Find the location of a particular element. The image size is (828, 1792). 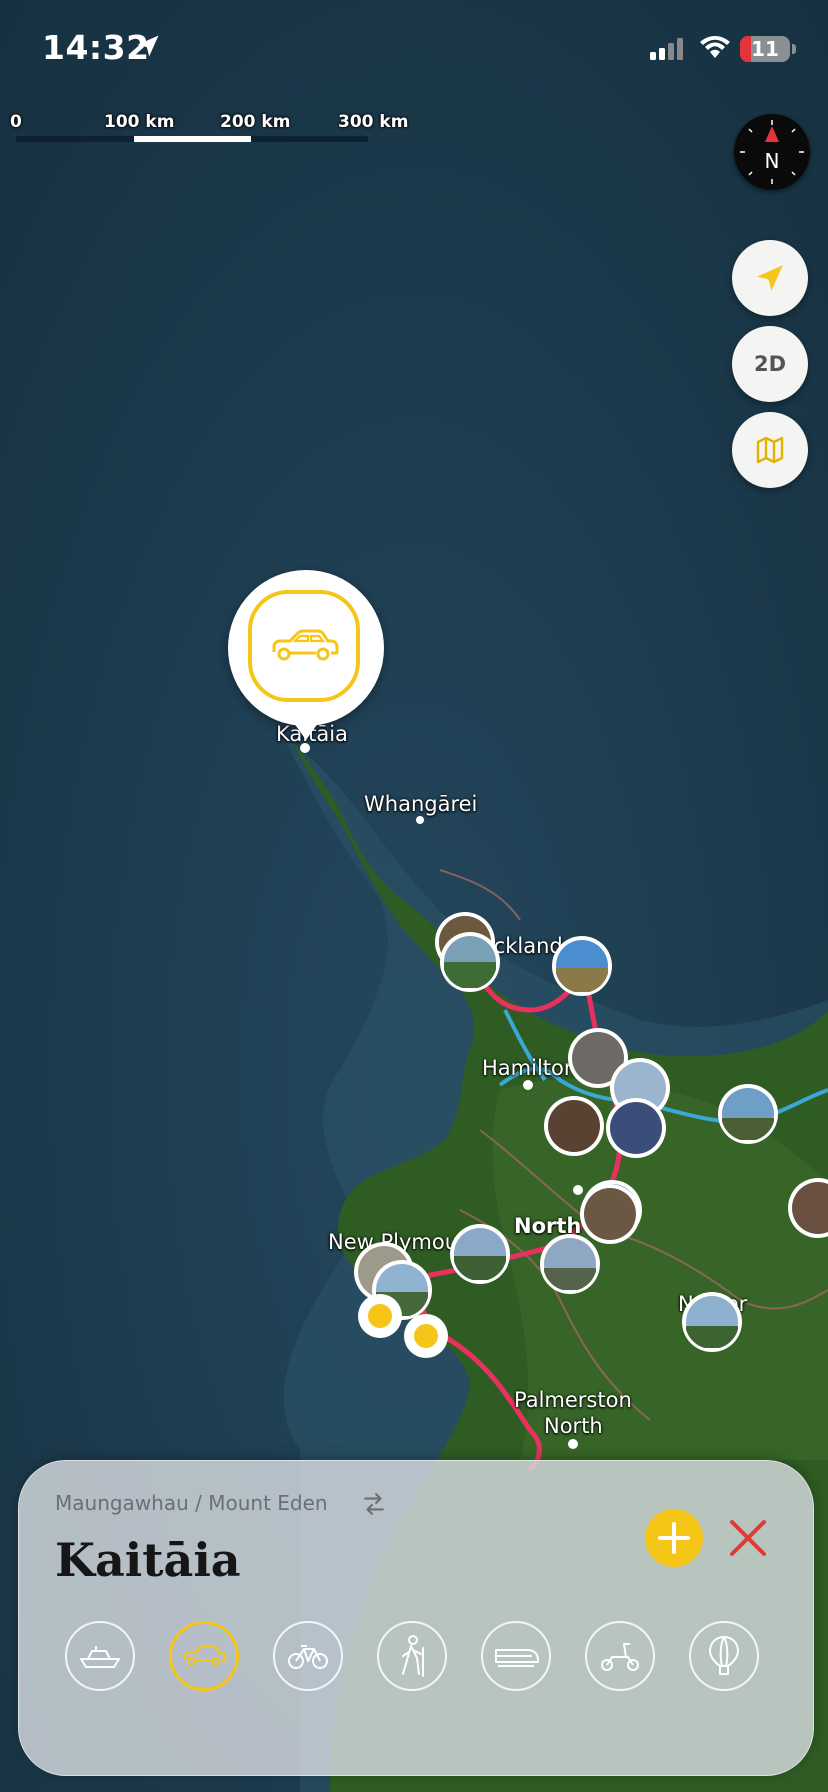

compass-button: N is located at coordinates (772, 152).